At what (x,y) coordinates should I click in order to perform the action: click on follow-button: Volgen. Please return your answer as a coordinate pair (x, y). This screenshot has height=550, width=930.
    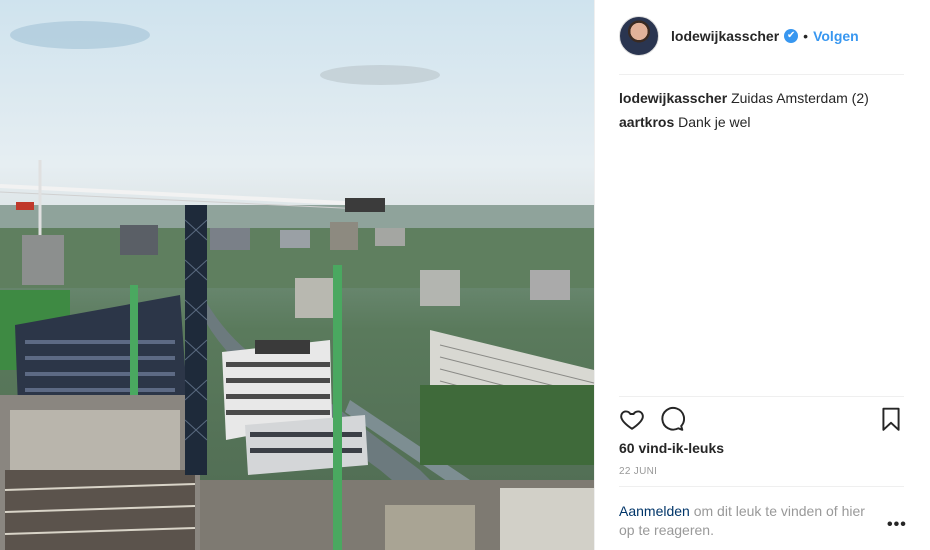
    Looking at the image, I should click on (836, 36).